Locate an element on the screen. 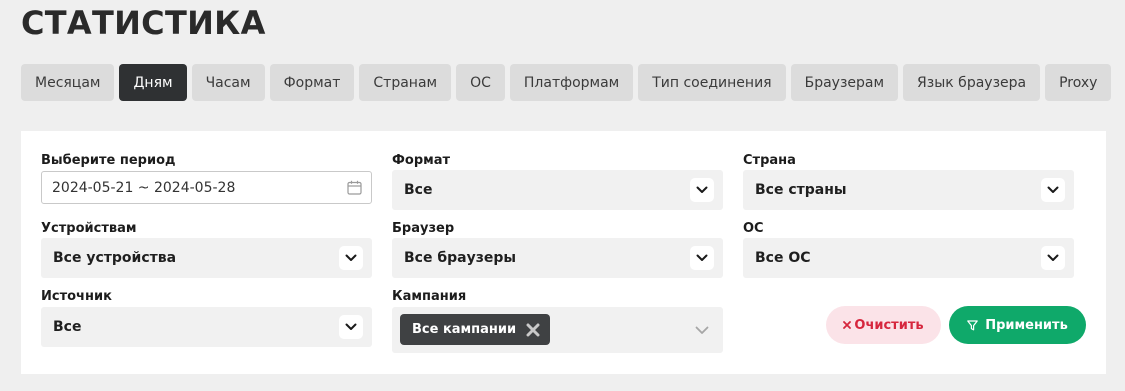 This screenshot has height=391, width=1125. country-value: Все страны is located at coordinates (801, 190).